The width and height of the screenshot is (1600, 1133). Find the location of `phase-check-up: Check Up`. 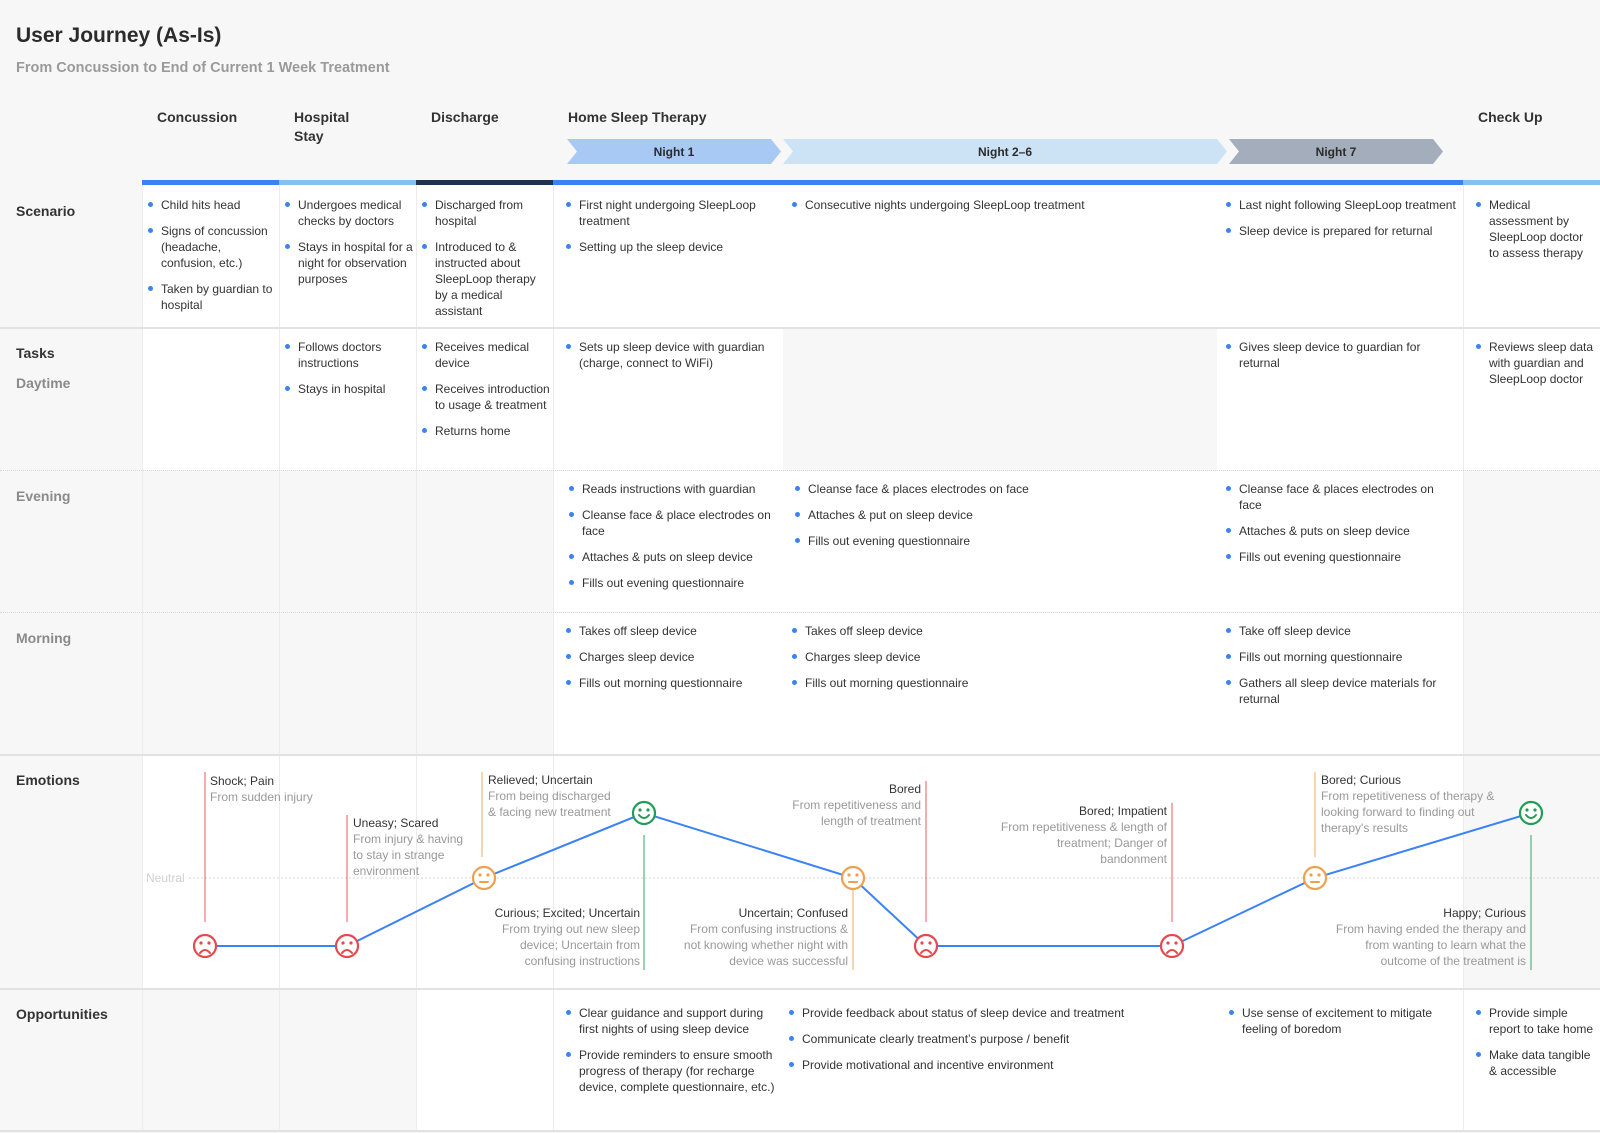

phase-check-up: Check Up is located at coordinates (1510, 117).